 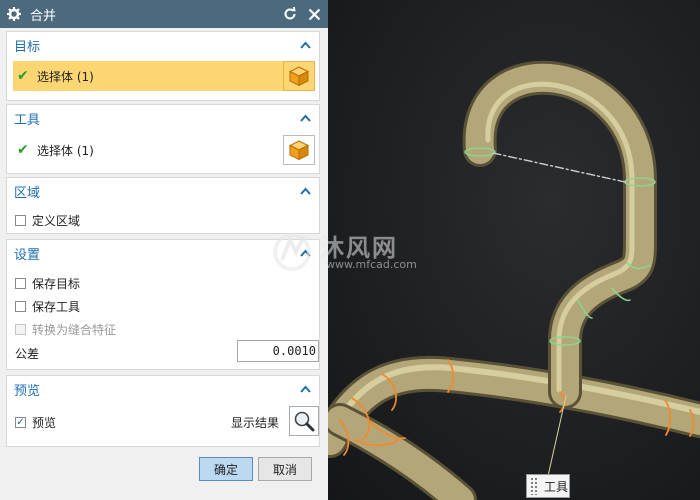 What do you see at coordinates (163, 118) in the screenshot?
I see `tool-panel-header: 工具` at bounding box center [163, 118].